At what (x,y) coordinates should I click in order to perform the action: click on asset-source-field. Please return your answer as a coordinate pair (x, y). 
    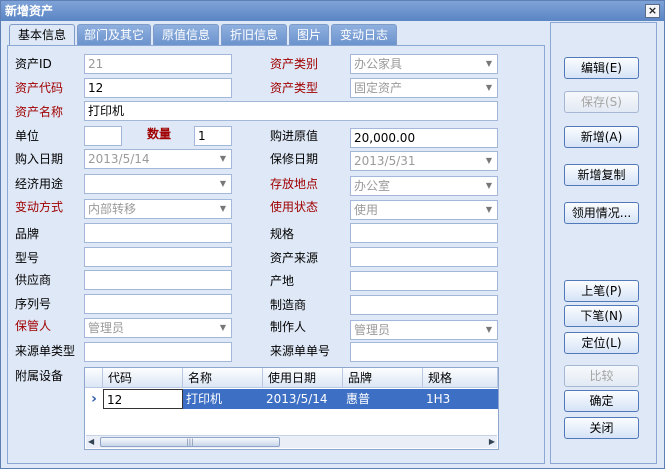
    Looking at the image, I should click on (424, 257).